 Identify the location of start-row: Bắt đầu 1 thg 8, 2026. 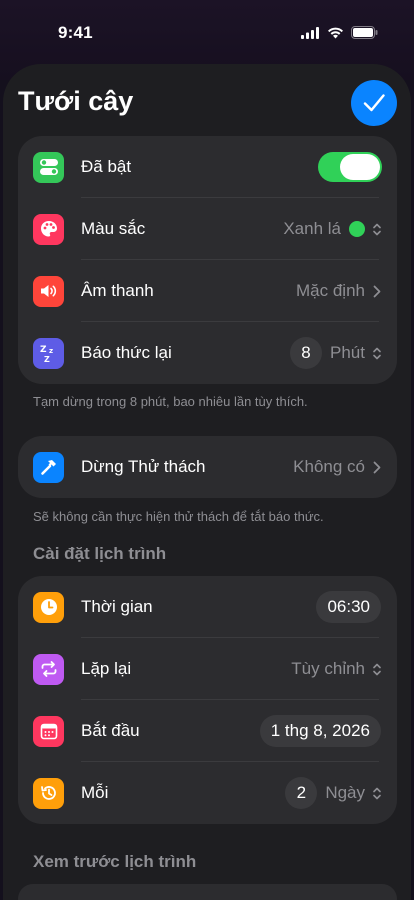
(207, 731).